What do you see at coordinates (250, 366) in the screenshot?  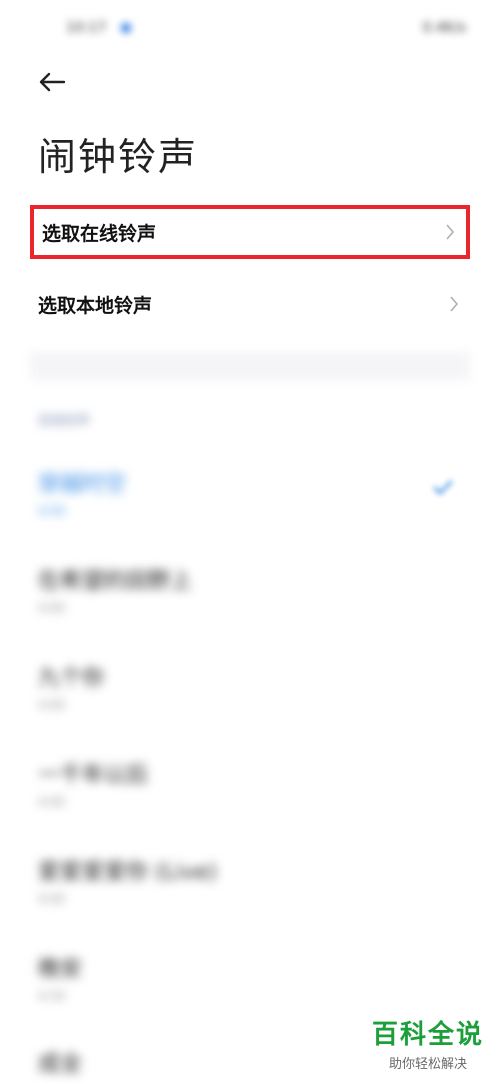 I see `section-divider` at bounding box center [250, 366].